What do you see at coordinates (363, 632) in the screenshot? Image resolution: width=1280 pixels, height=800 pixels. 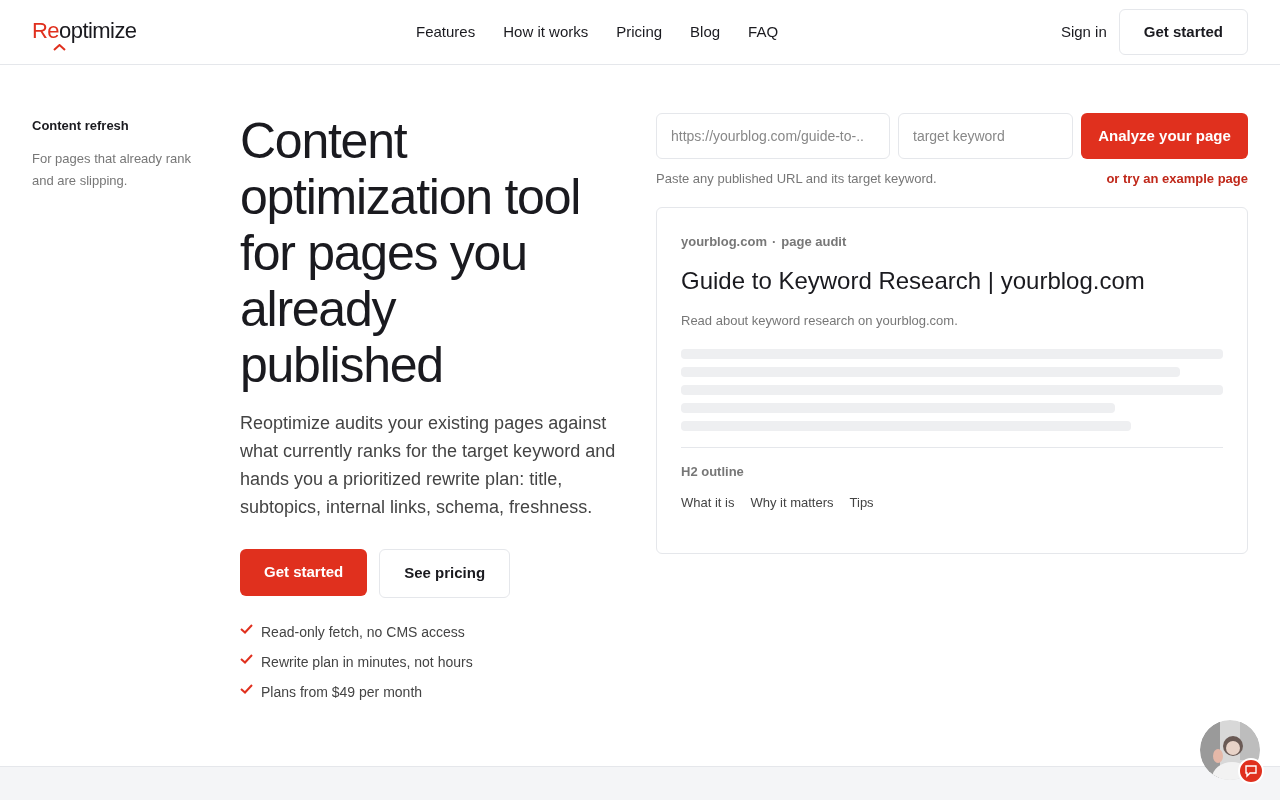 I see `feature-text: Read-only fetch, no CMS access` at bounding box center [363, 632].